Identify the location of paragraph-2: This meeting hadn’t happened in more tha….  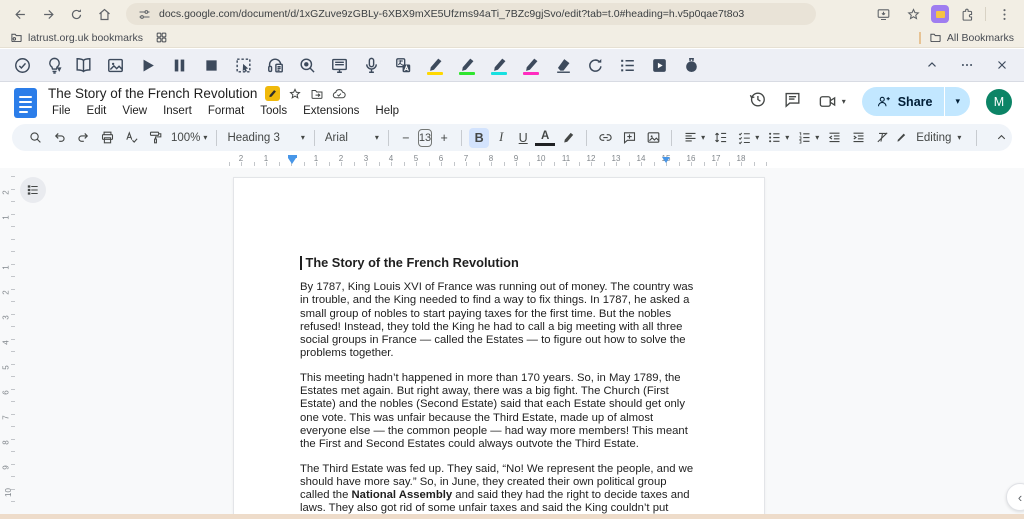
(499, 412).